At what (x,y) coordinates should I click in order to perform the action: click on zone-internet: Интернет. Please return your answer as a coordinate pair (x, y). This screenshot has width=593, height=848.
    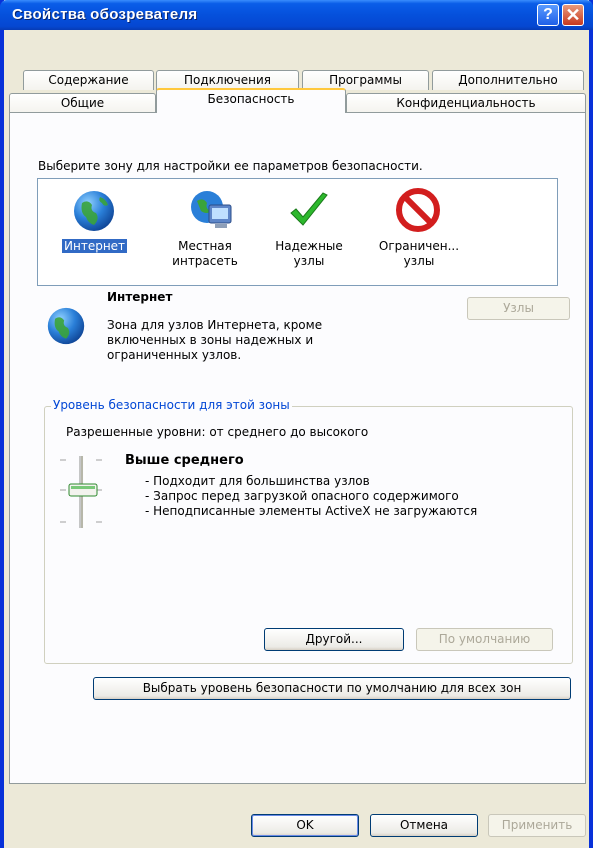
    Looking at the image, I should click on (88, 233).